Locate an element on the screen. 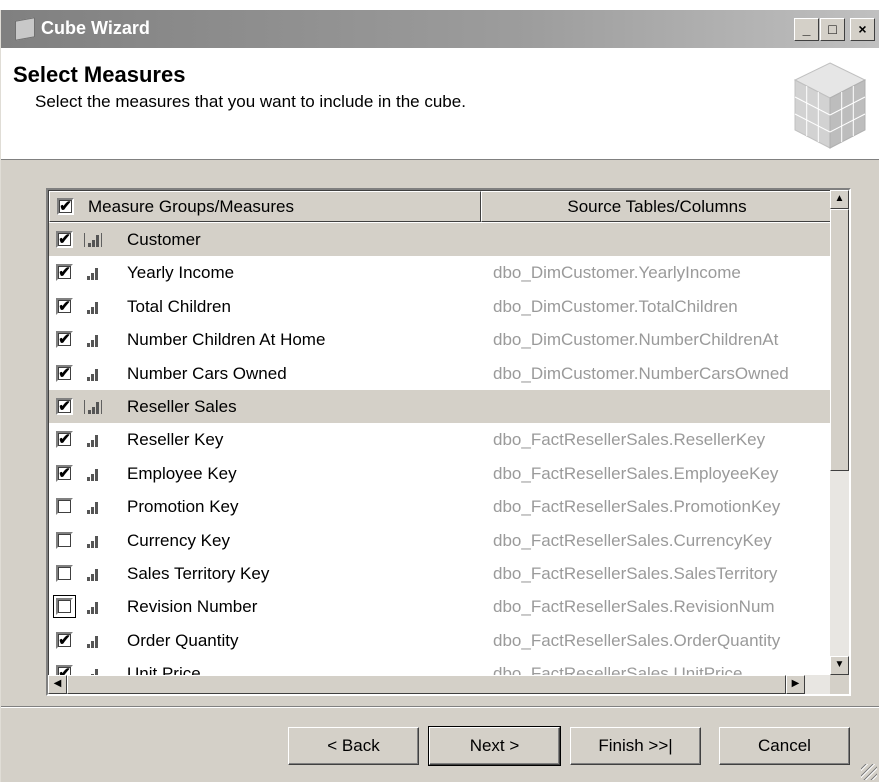 This screenshot has height=782, width=879. finish-button-label: Finish >>| is located at coordinates (635, 745).